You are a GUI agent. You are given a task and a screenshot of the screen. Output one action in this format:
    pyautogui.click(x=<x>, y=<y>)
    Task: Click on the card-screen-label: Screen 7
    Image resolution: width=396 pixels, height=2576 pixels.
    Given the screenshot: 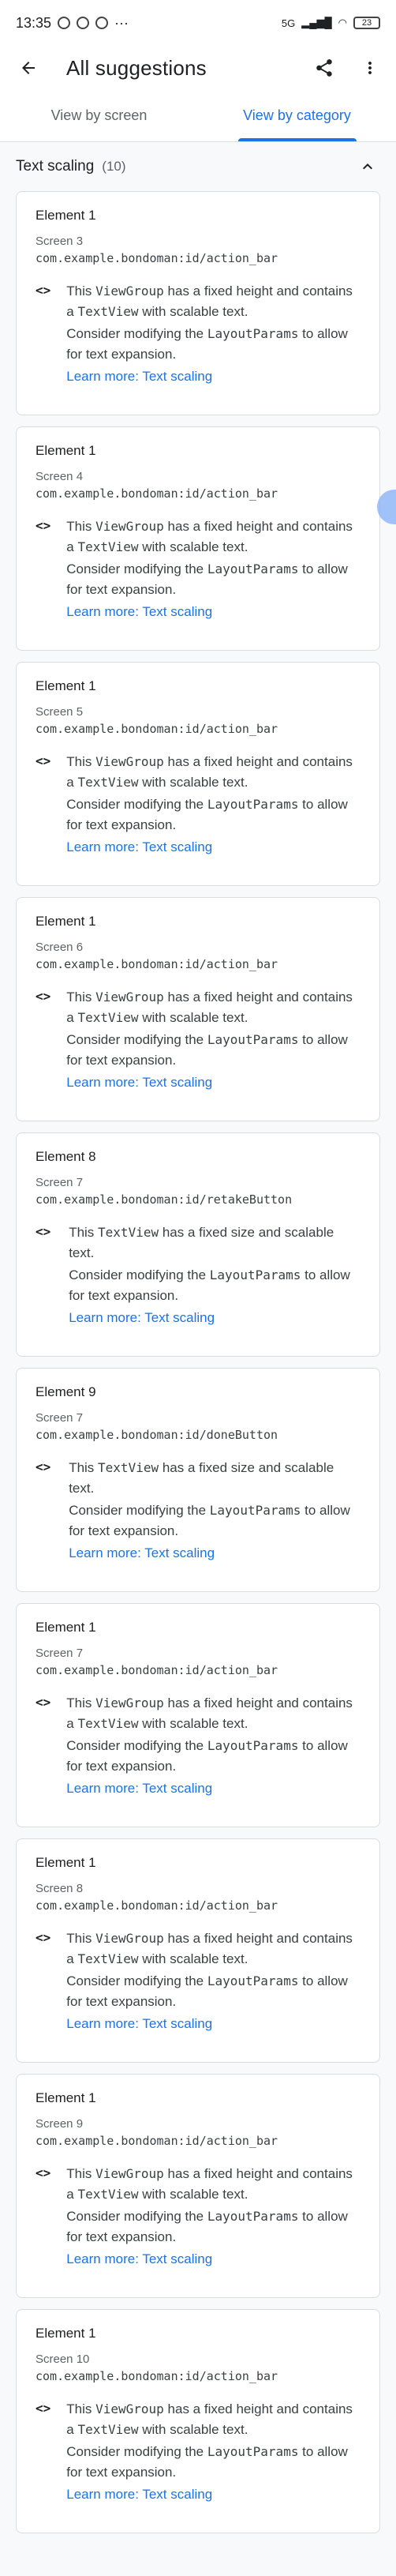 What is the action you would take?
    pyautogui.click(x=59, y=1182)
    